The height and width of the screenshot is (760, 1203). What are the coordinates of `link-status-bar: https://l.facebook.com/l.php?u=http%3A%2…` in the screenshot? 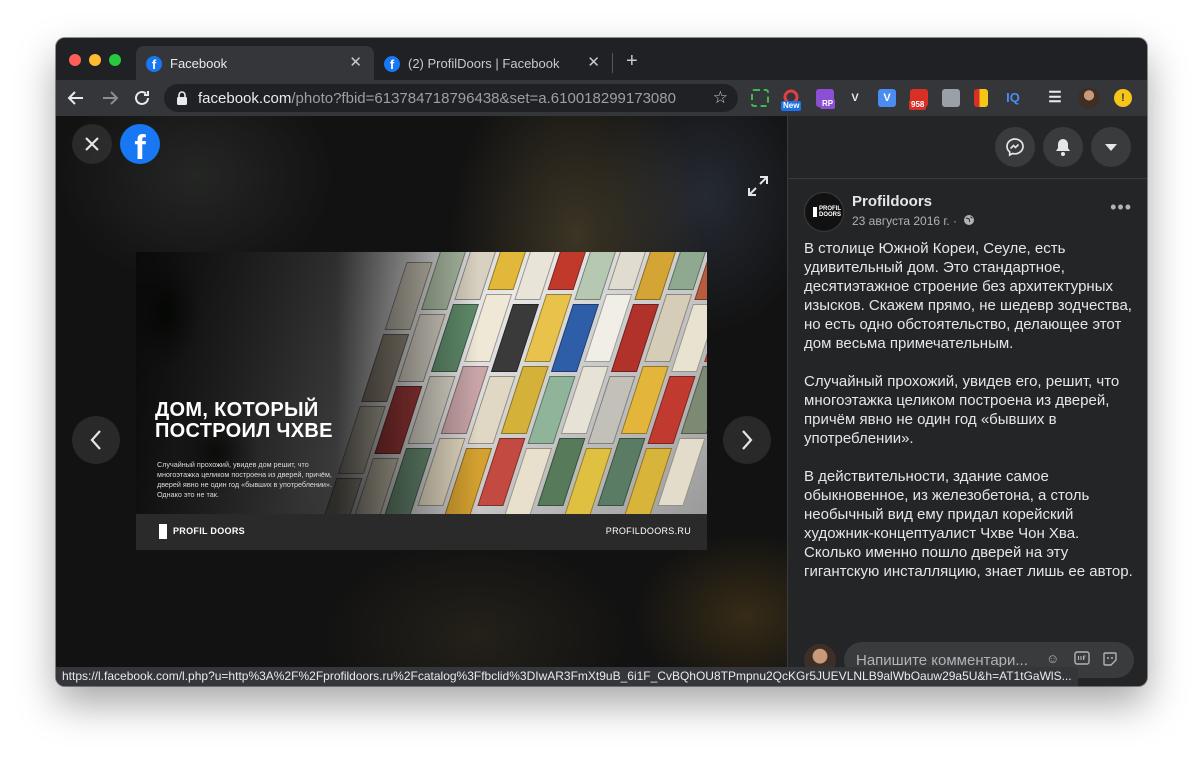 It's located at (567, 676).